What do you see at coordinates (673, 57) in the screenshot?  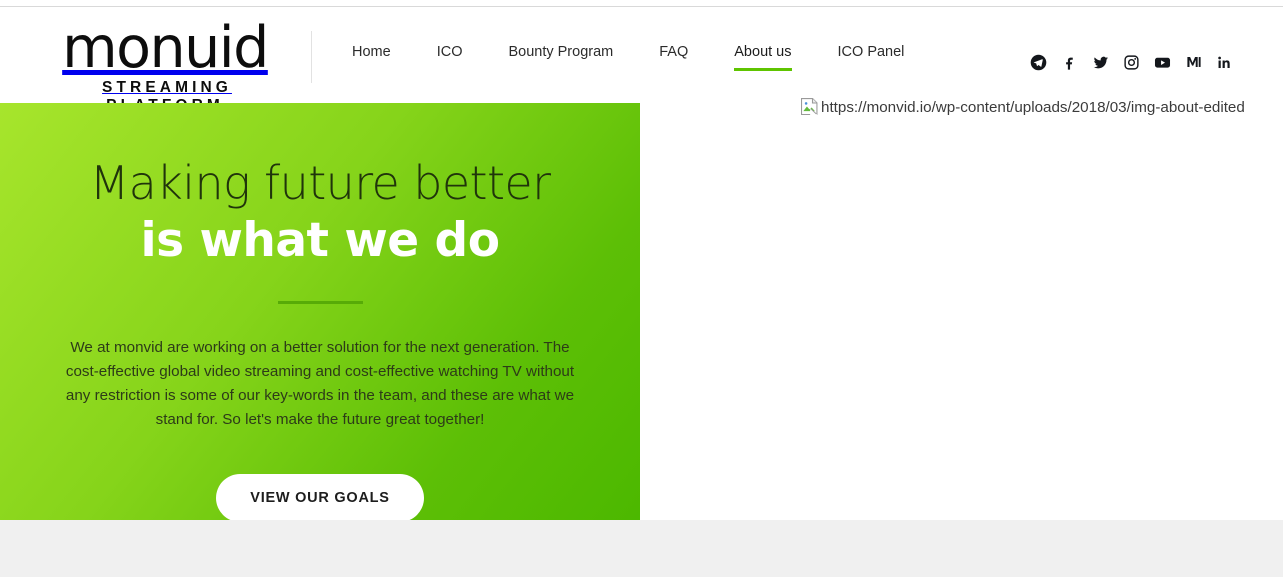 I see `nav-item-faq: FAQ` at bounding box center [673, 57].